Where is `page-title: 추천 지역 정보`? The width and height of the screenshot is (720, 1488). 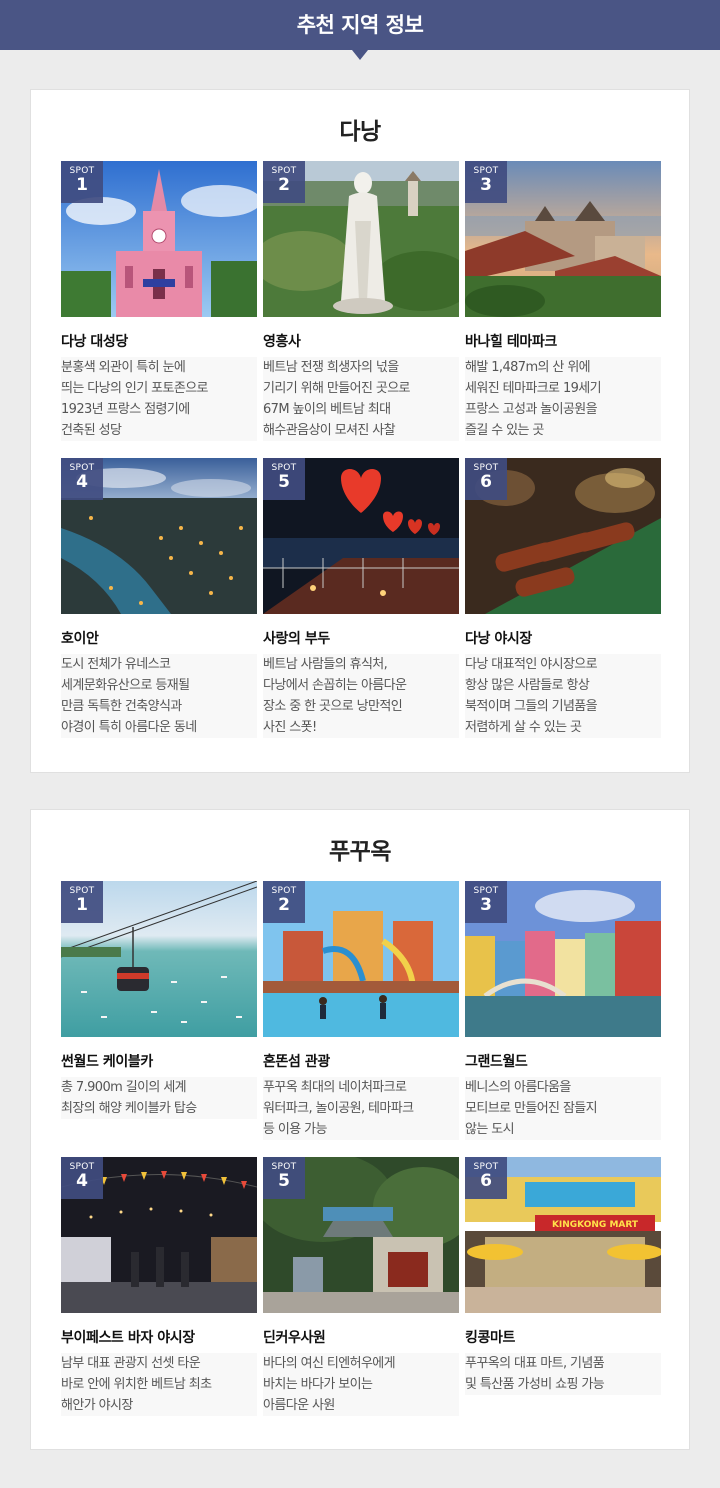 page-title: 추천 지역 정보 is located at coordinates (360, 25).